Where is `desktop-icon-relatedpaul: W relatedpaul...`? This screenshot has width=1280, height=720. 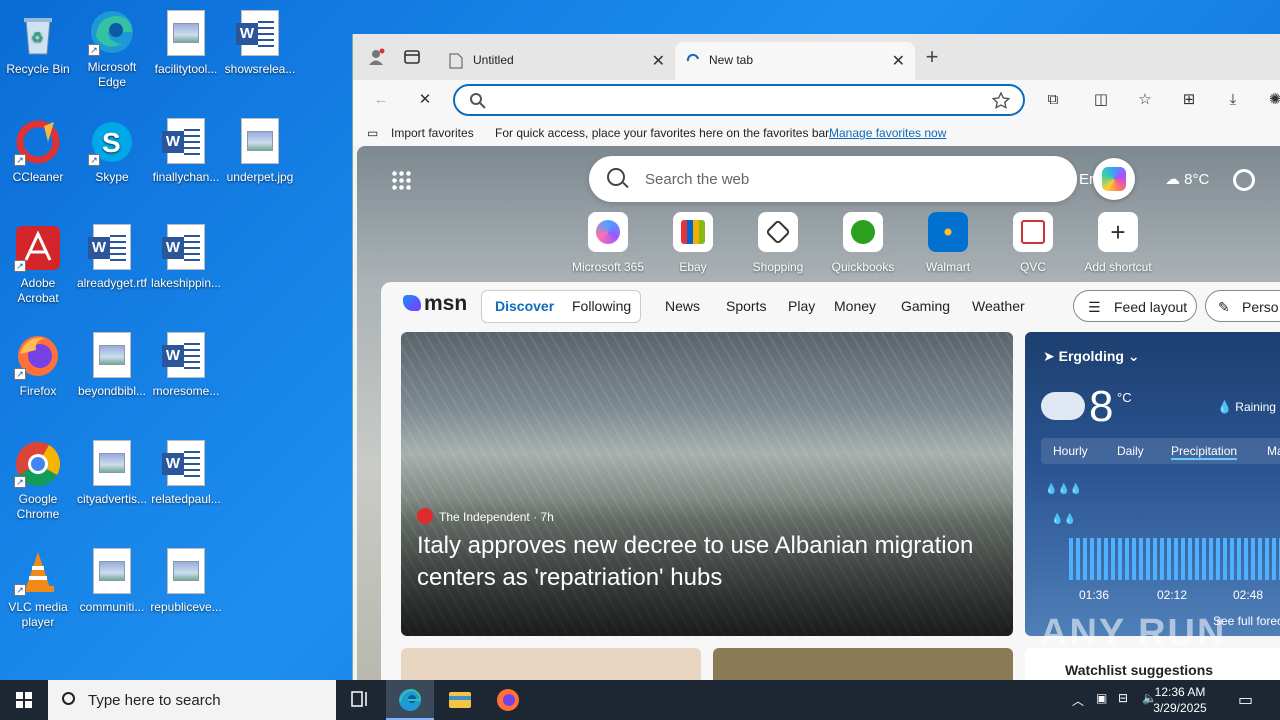
desktop-icon-relatedpaul: W relatedpaul... is located at coordinates (186, 473).